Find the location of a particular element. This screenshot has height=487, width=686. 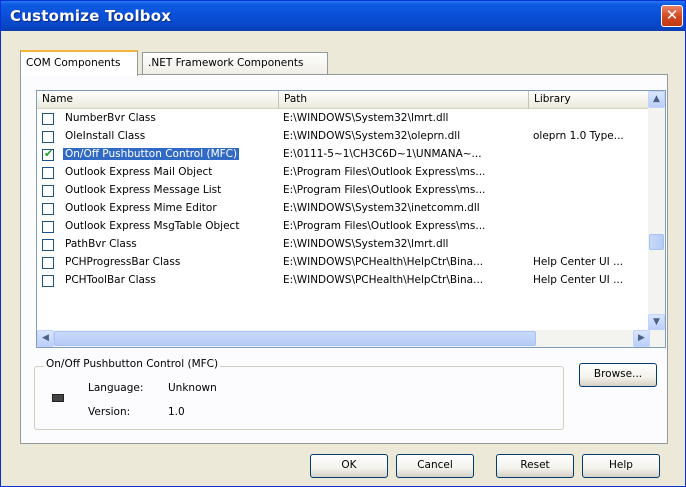

reset-button: Reset is located at coordinates (535, 466).